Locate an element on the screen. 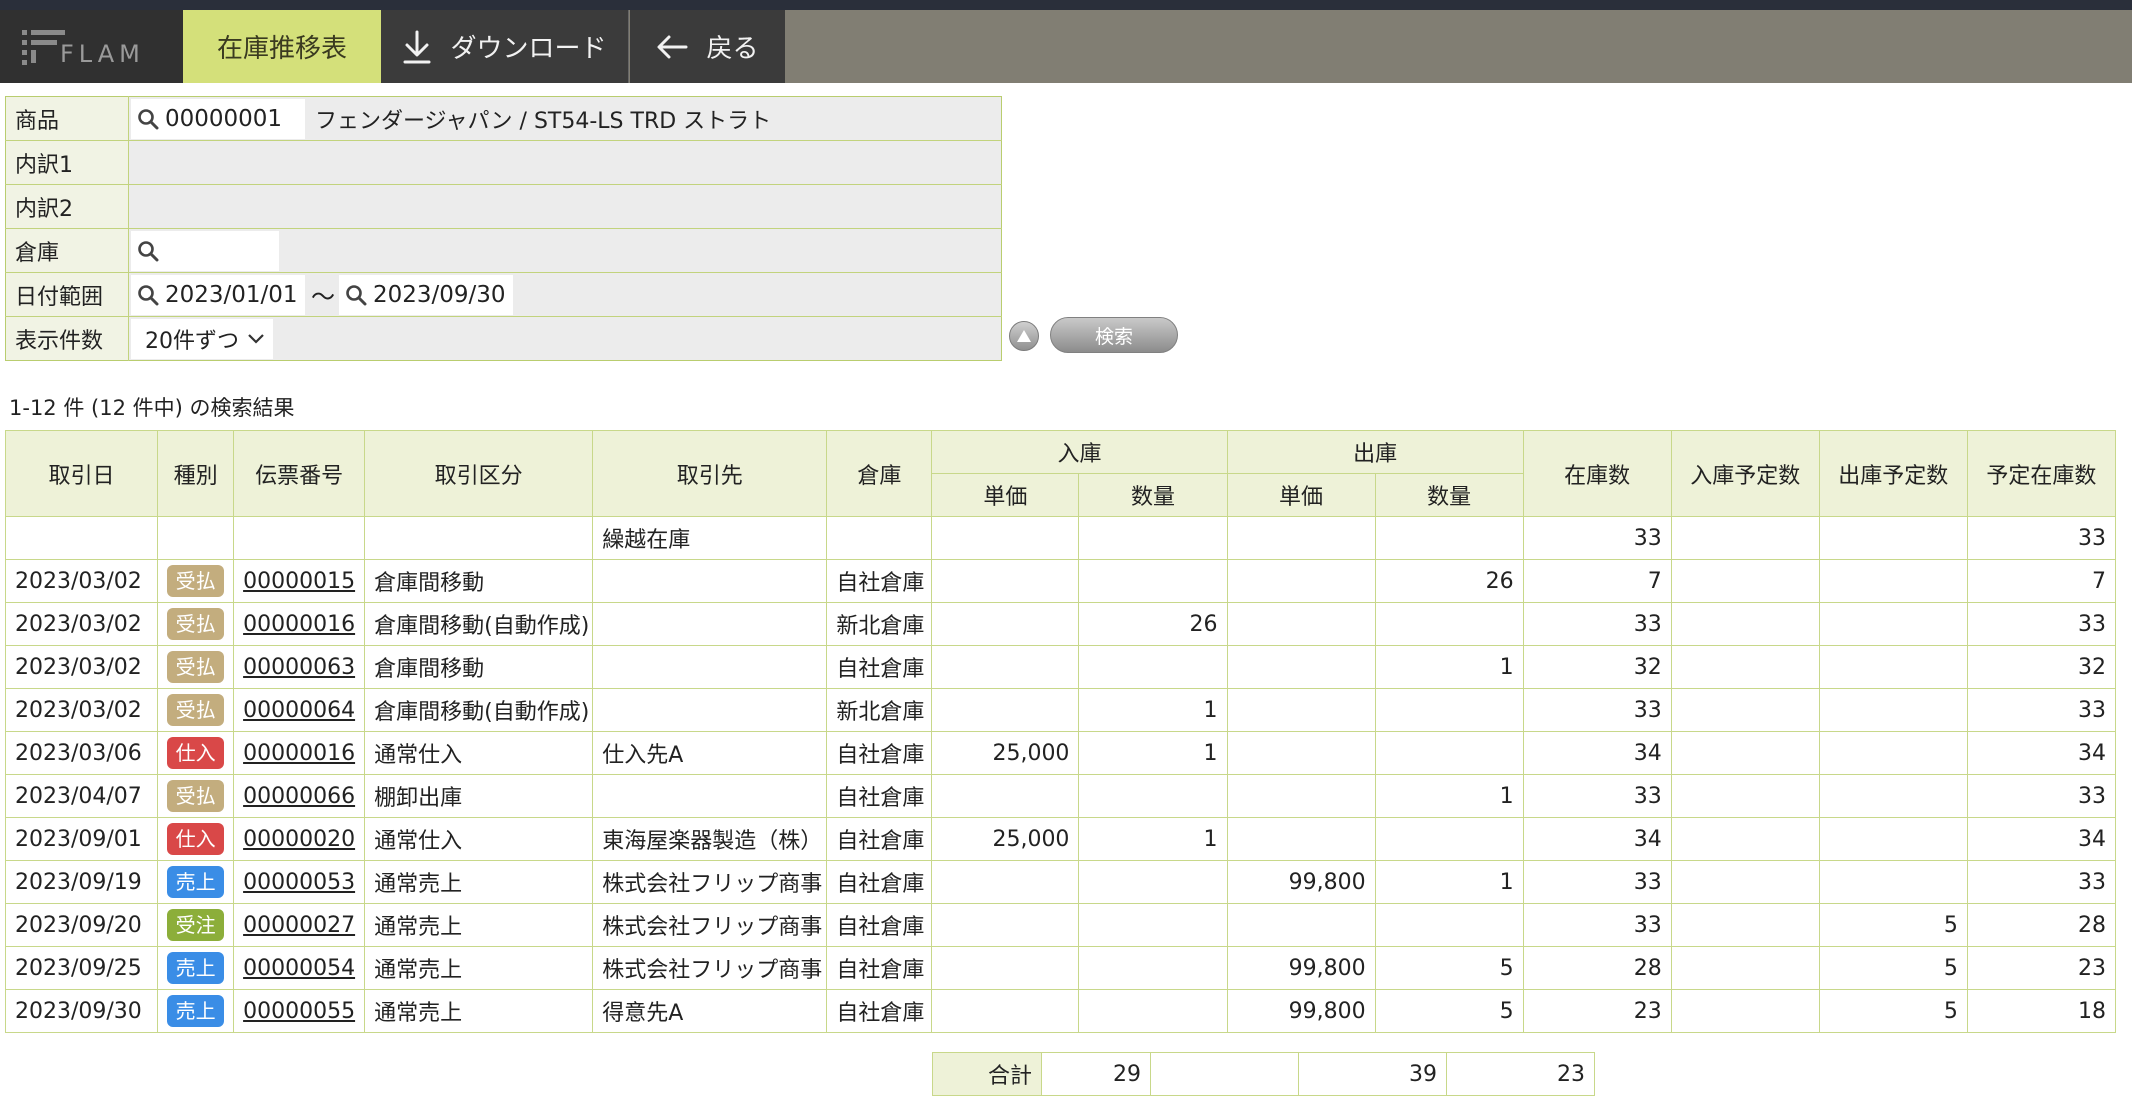 The height and width of the screenshot is (1112, 2132). table-row: 2023/03/02 受払 00000015 倉庫間移動 自社倉庫 26 7 7 is located at coordinates (1060, 581).